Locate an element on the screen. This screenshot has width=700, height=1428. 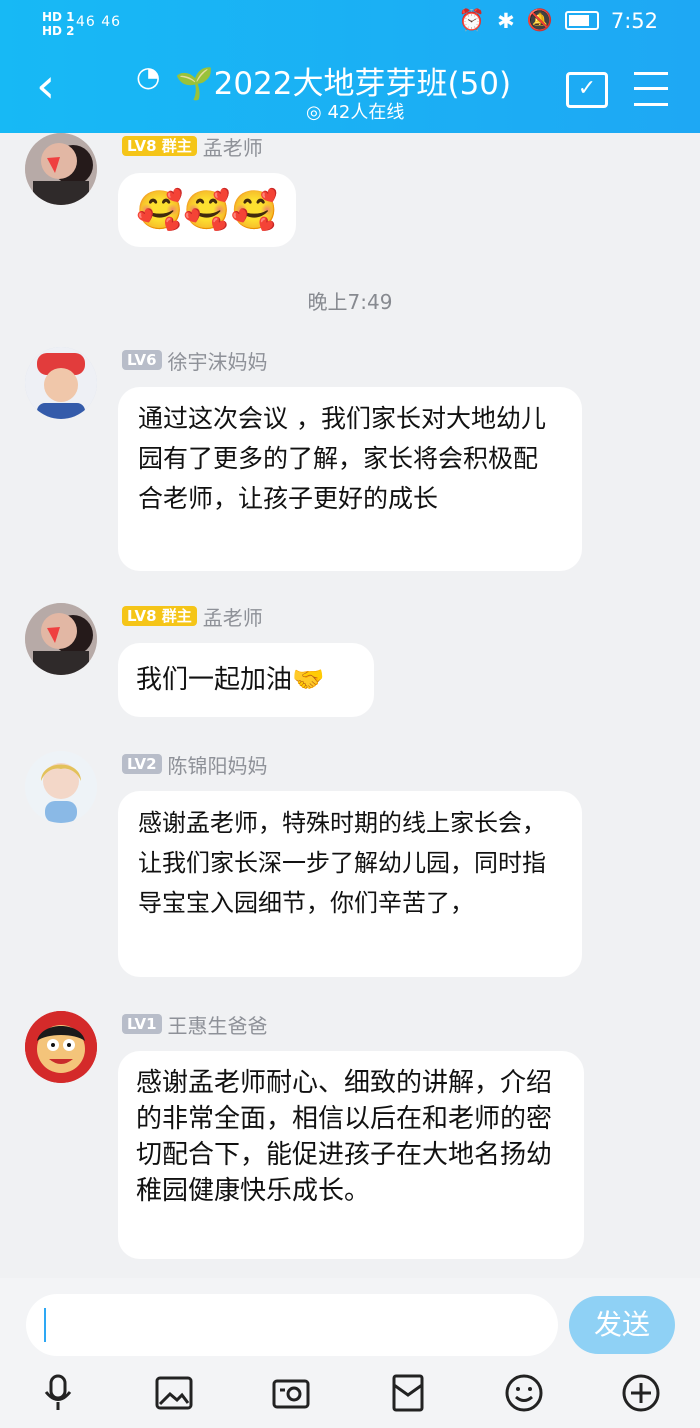
calendar-icon: ✓ is located at coordinates (587, 90).